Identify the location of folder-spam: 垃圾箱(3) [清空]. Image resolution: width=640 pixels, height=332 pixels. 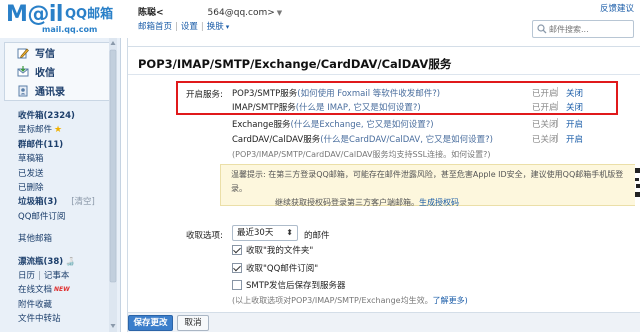
(60, 202).